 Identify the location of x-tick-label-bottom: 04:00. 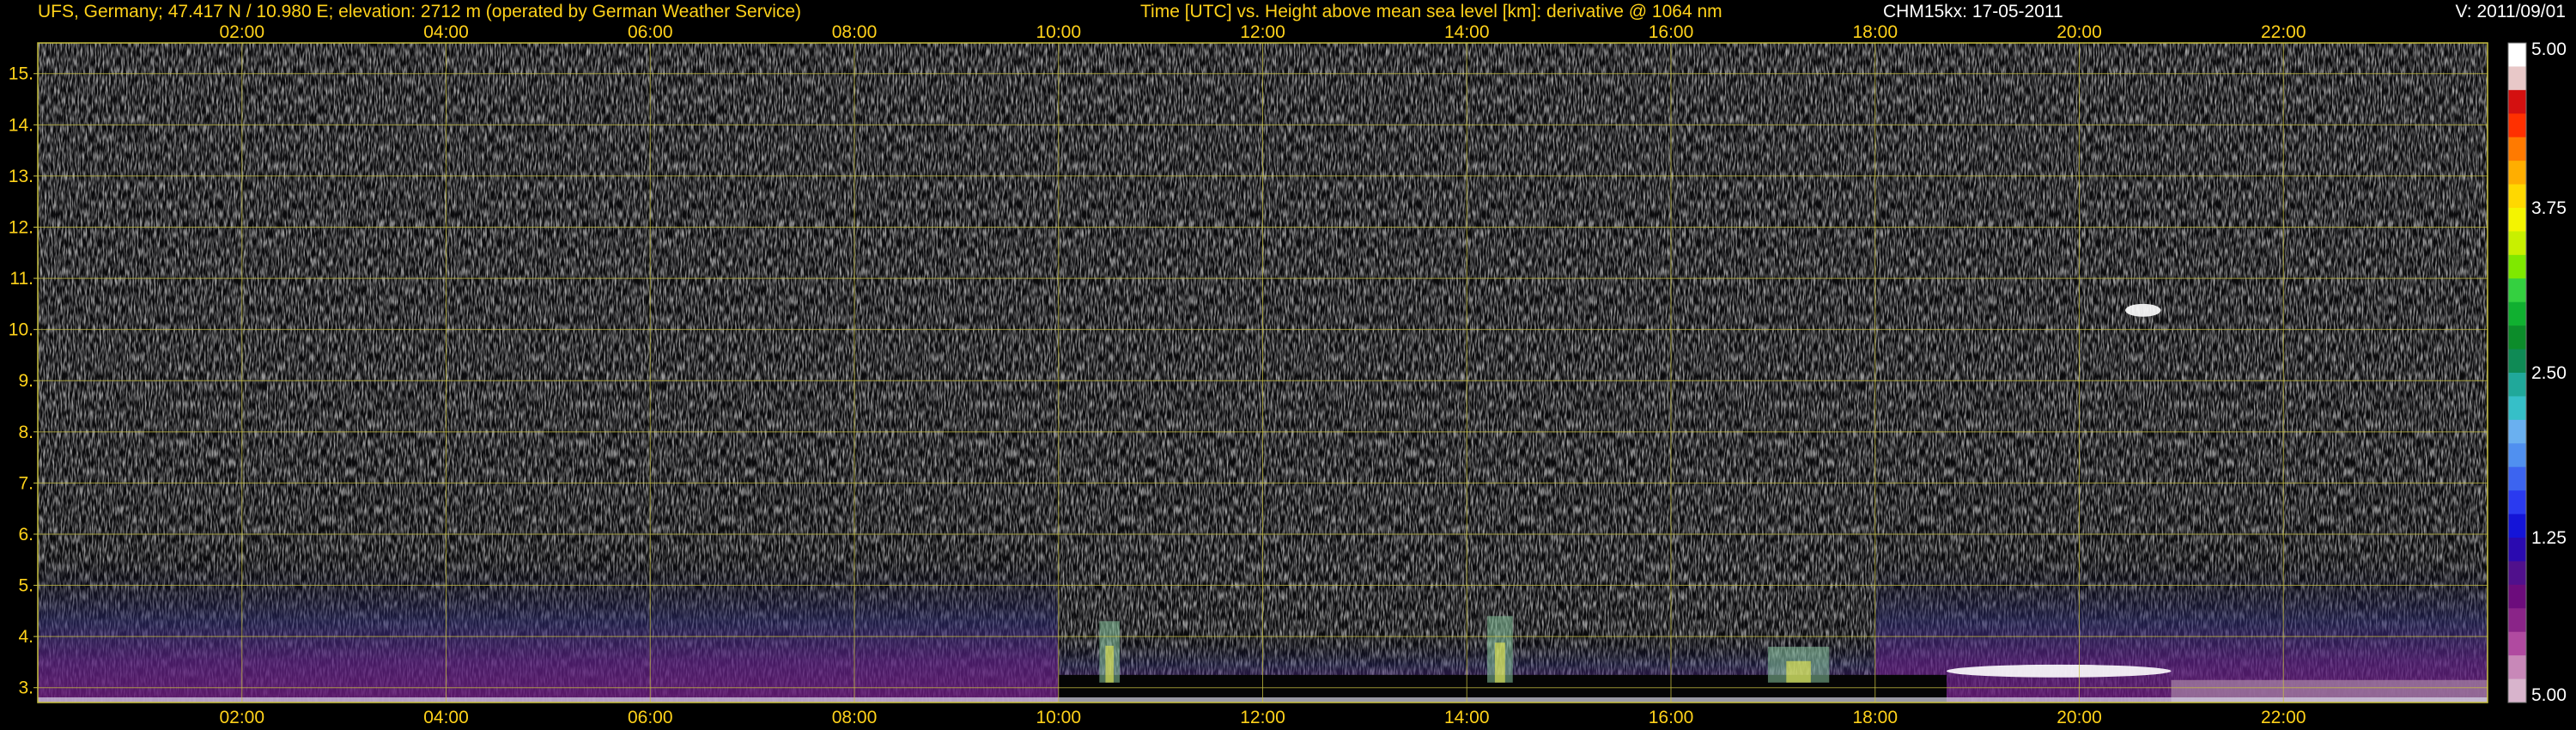
(446, 717).